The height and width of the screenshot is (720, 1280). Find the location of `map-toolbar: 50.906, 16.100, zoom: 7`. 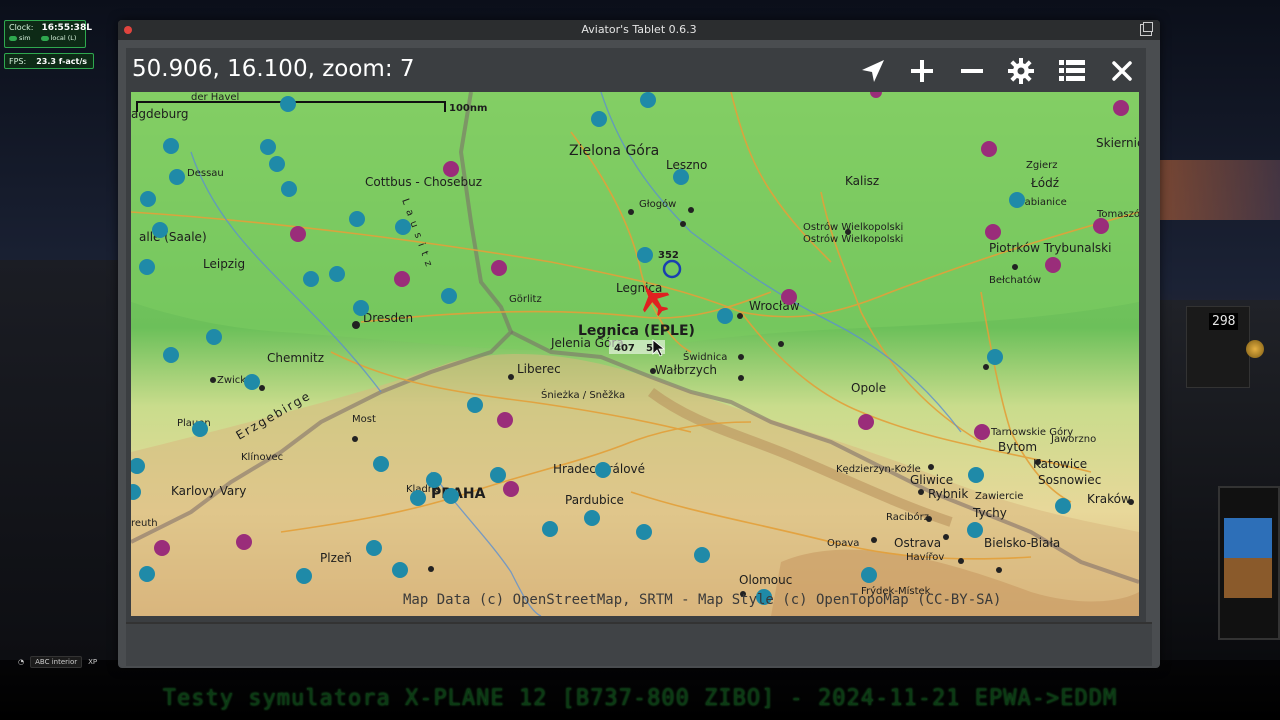

map-toolbar: 50.906, 16.100, zoom: 7 is located at coordinates (636, 71).